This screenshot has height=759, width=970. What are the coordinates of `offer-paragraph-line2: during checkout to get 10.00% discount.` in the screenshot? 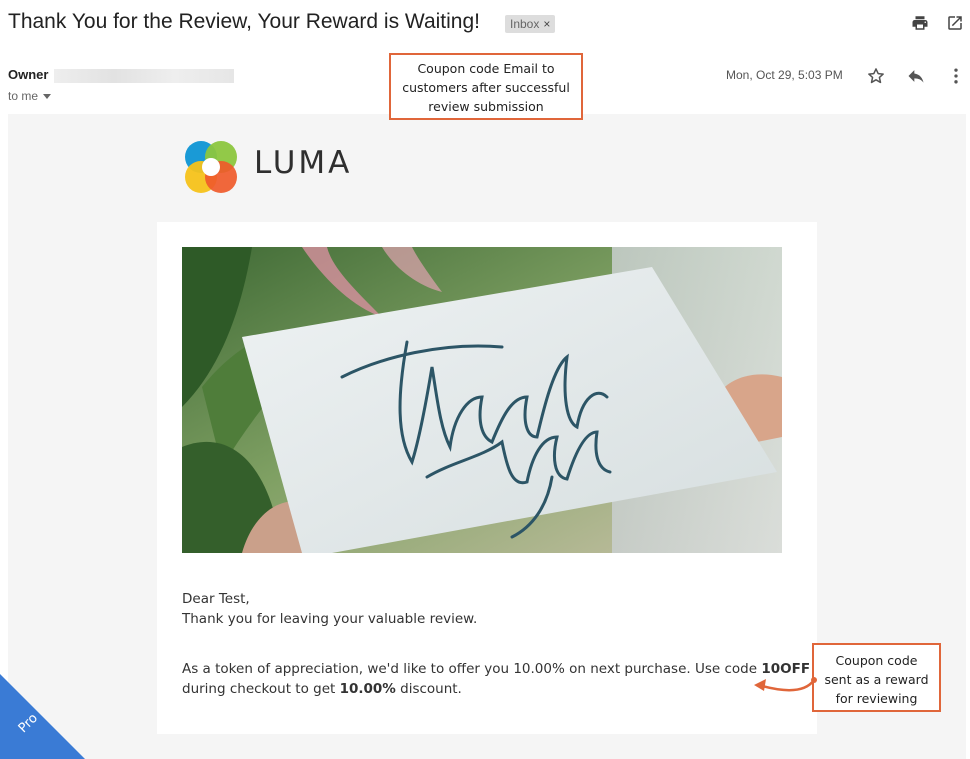 It's located at (322, 689).